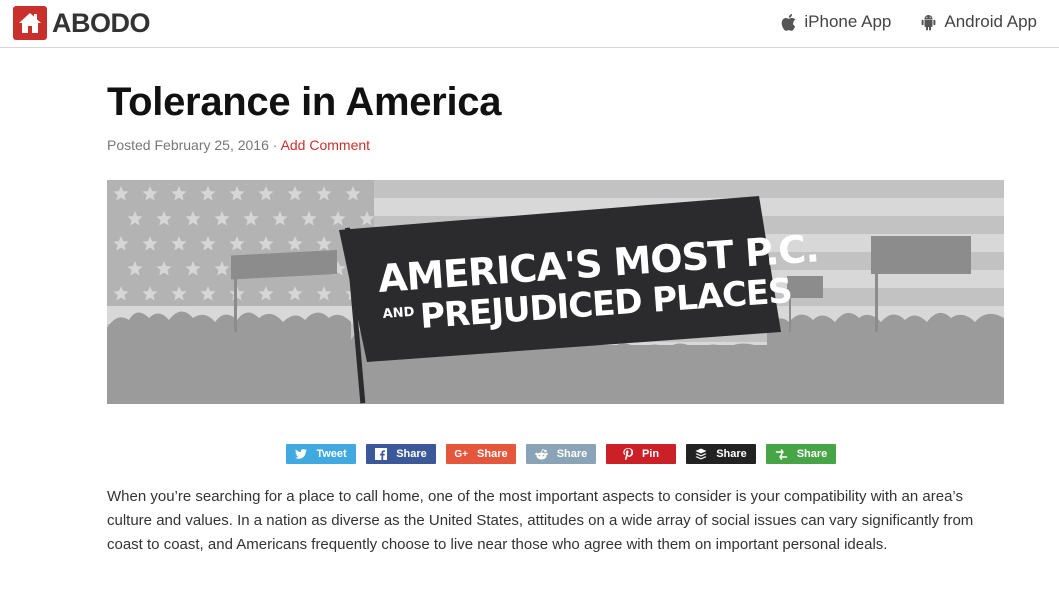 This screenshot has height=593, width=1059. Describe the element at coordinates (411, 454) in the screenshot. I see `facebook-share-label: Share` at that location.